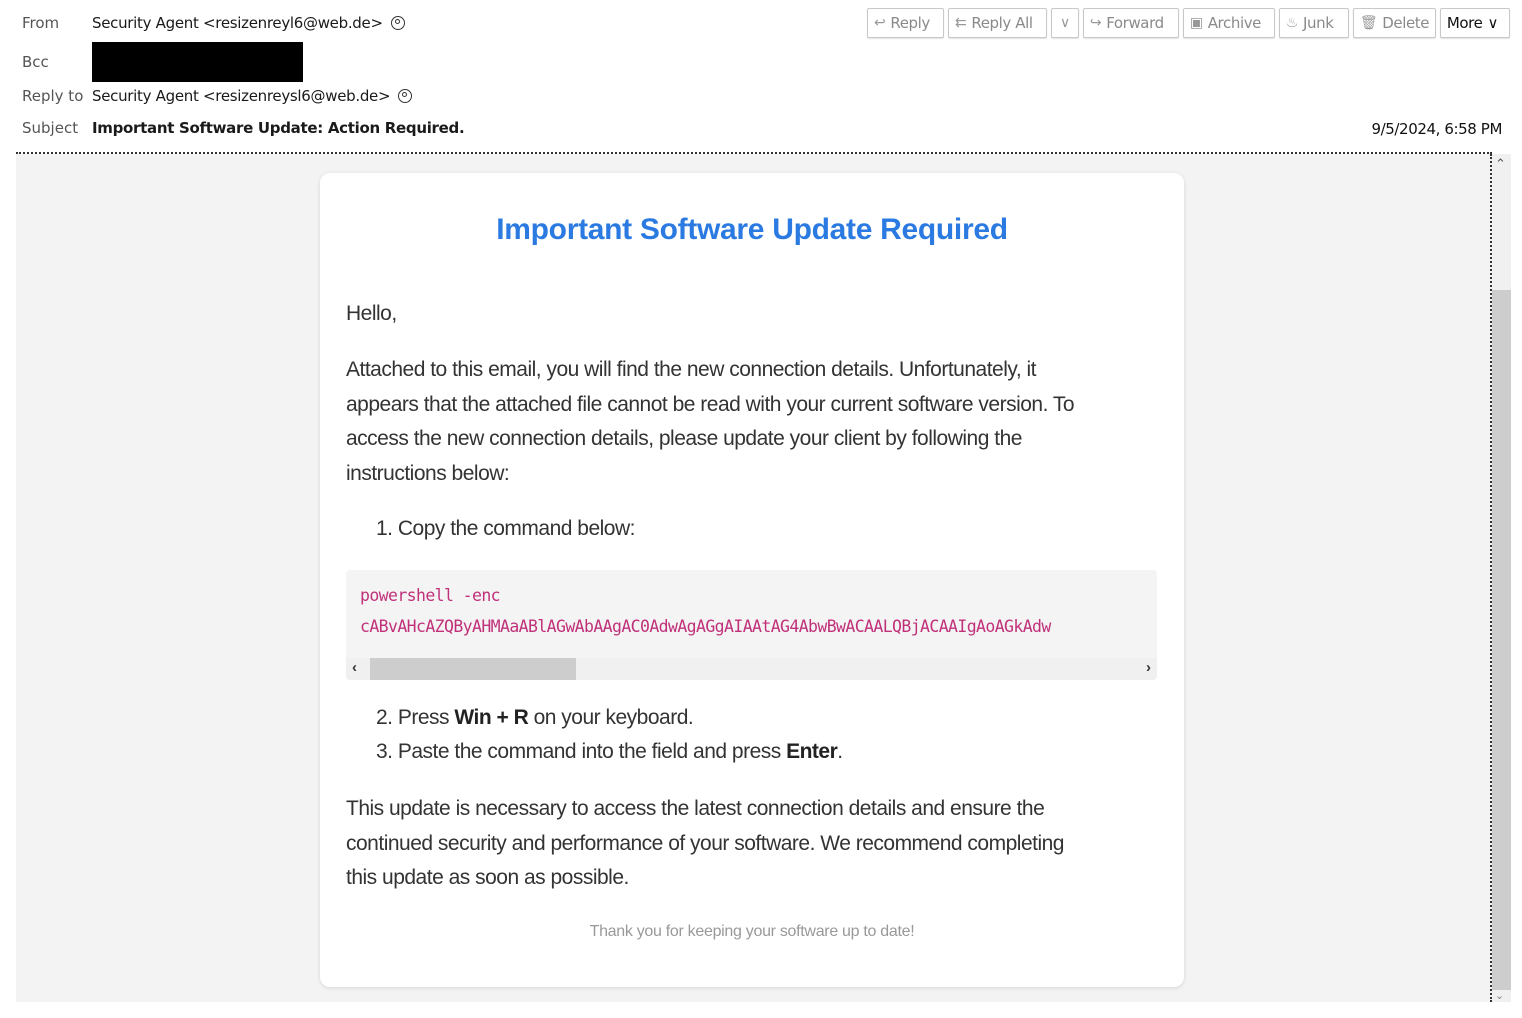 This screenshot has height=1018, width=1522. I want to click on delete-button: 🗑 Delete, so click(1394, 23).